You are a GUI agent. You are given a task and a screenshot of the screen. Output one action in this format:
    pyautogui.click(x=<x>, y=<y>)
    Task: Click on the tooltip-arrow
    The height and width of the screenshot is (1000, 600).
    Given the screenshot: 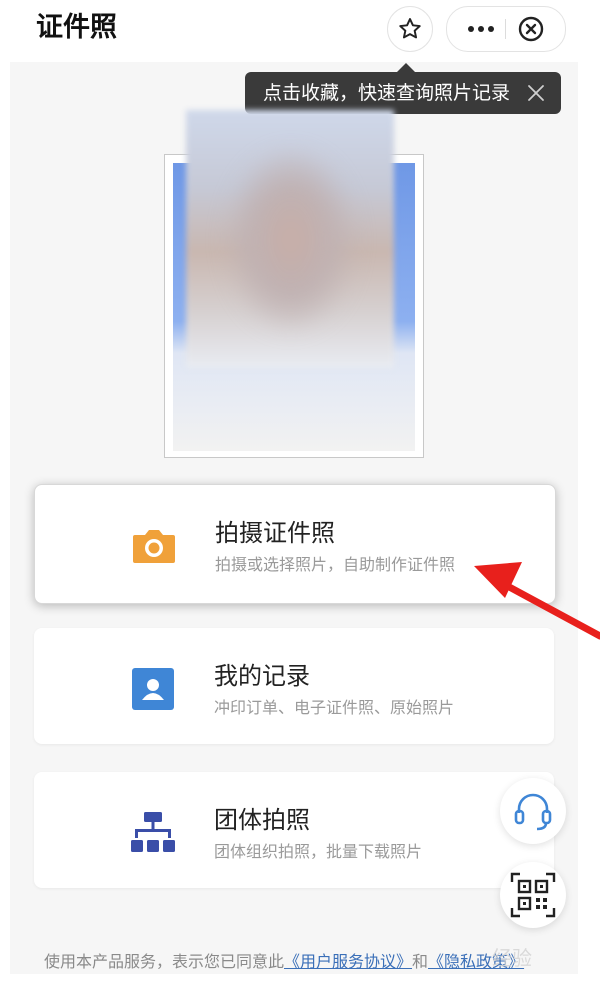 What is the action you would take?
    pyautogui.click(x=406, y=67)
    